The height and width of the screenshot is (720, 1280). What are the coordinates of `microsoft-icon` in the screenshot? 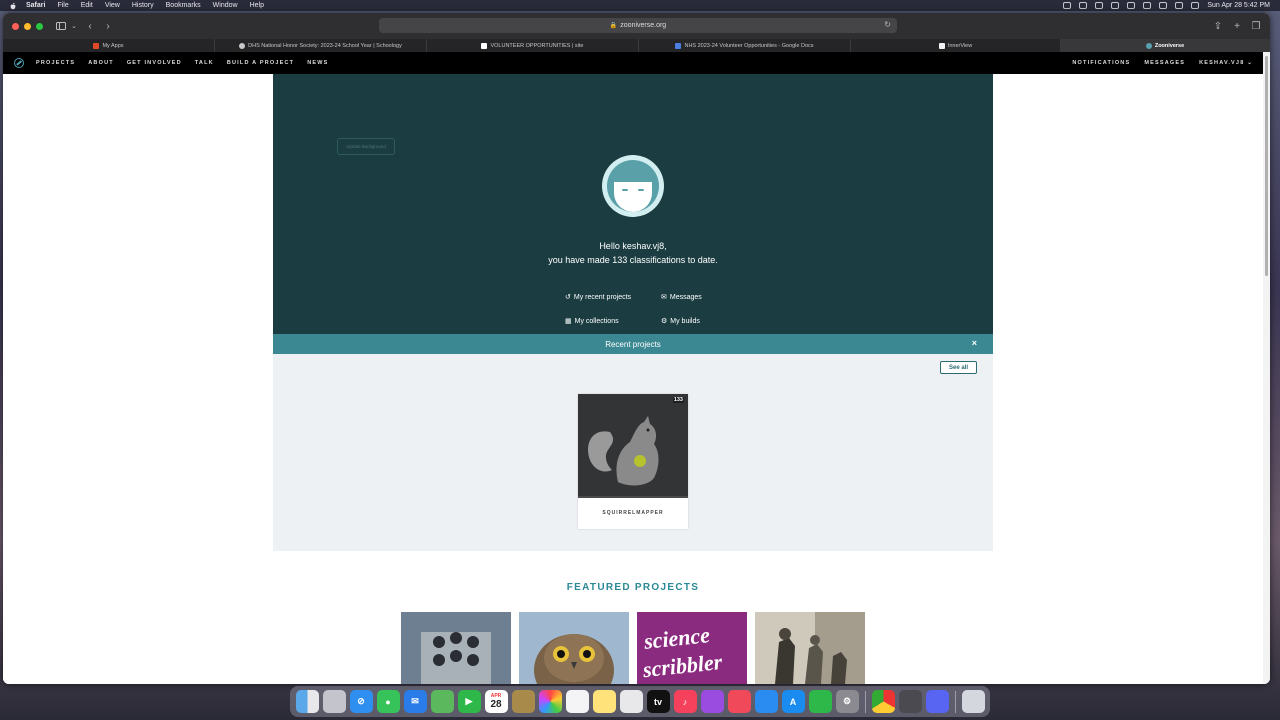 It's located at (96, 45).